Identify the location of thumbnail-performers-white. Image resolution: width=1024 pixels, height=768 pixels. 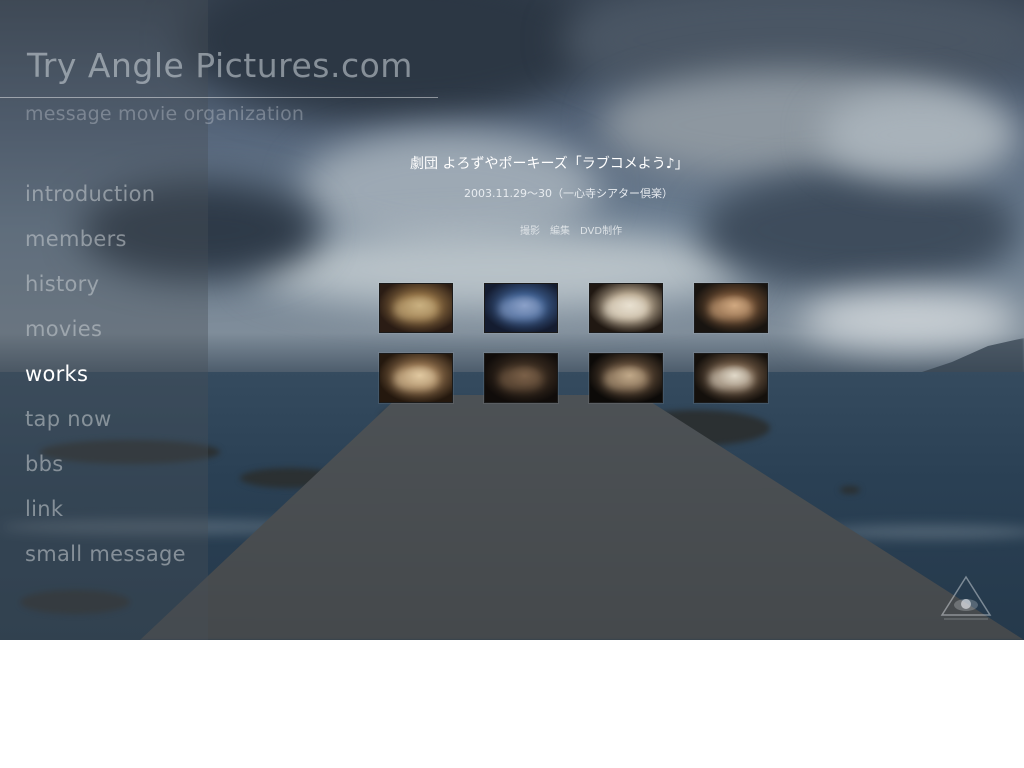
(626, 308).